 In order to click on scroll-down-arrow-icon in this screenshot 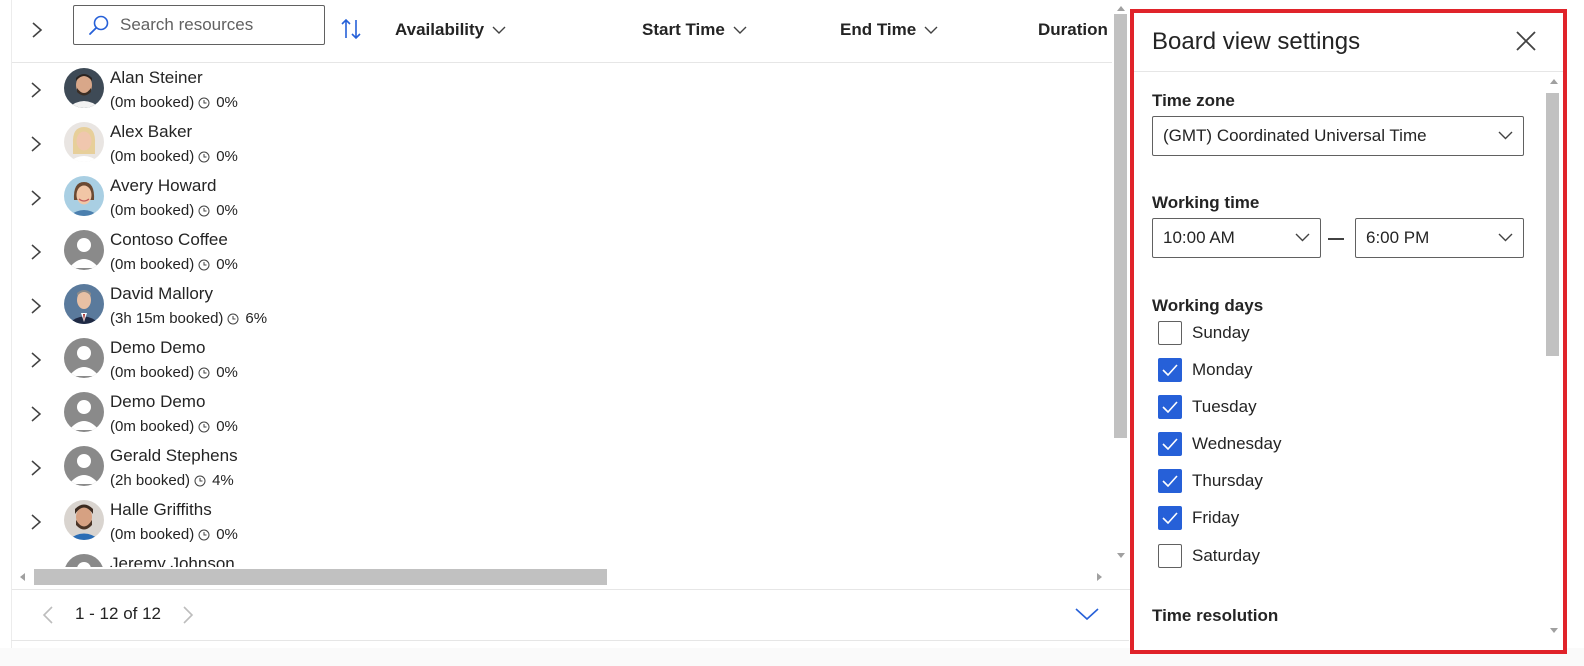, I will do `click(1121, 555)`.